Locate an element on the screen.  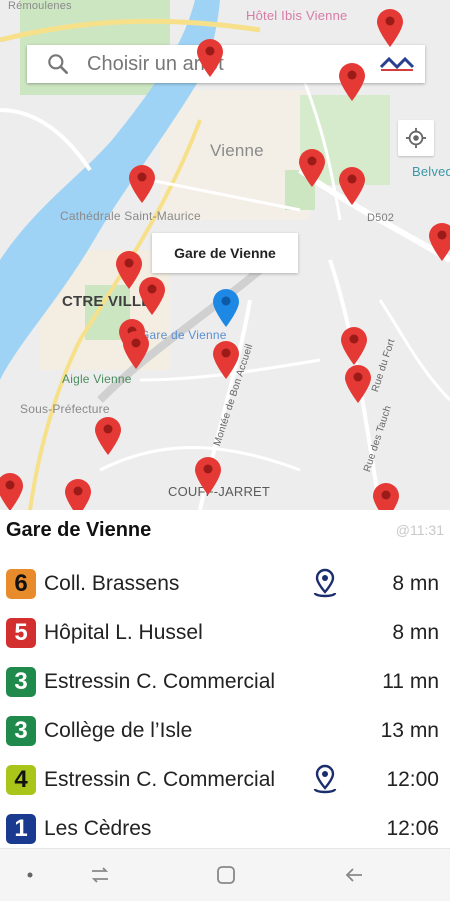
map-label-hotel: Hôtel Ibis Vienne is located at coordinates (297, 15).